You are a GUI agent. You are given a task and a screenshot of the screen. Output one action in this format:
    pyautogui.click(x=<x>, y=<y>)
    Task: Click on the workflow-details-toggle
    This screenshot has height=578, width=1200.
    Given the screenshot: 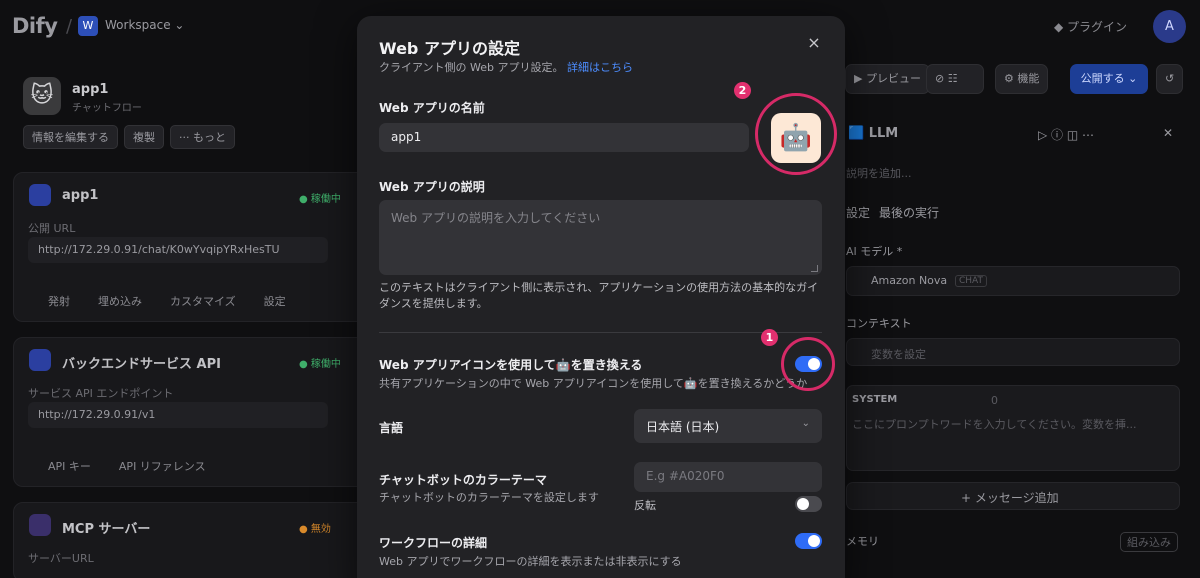 What is the action you would take?
    pyautogui.click(x=808, y=541)
    